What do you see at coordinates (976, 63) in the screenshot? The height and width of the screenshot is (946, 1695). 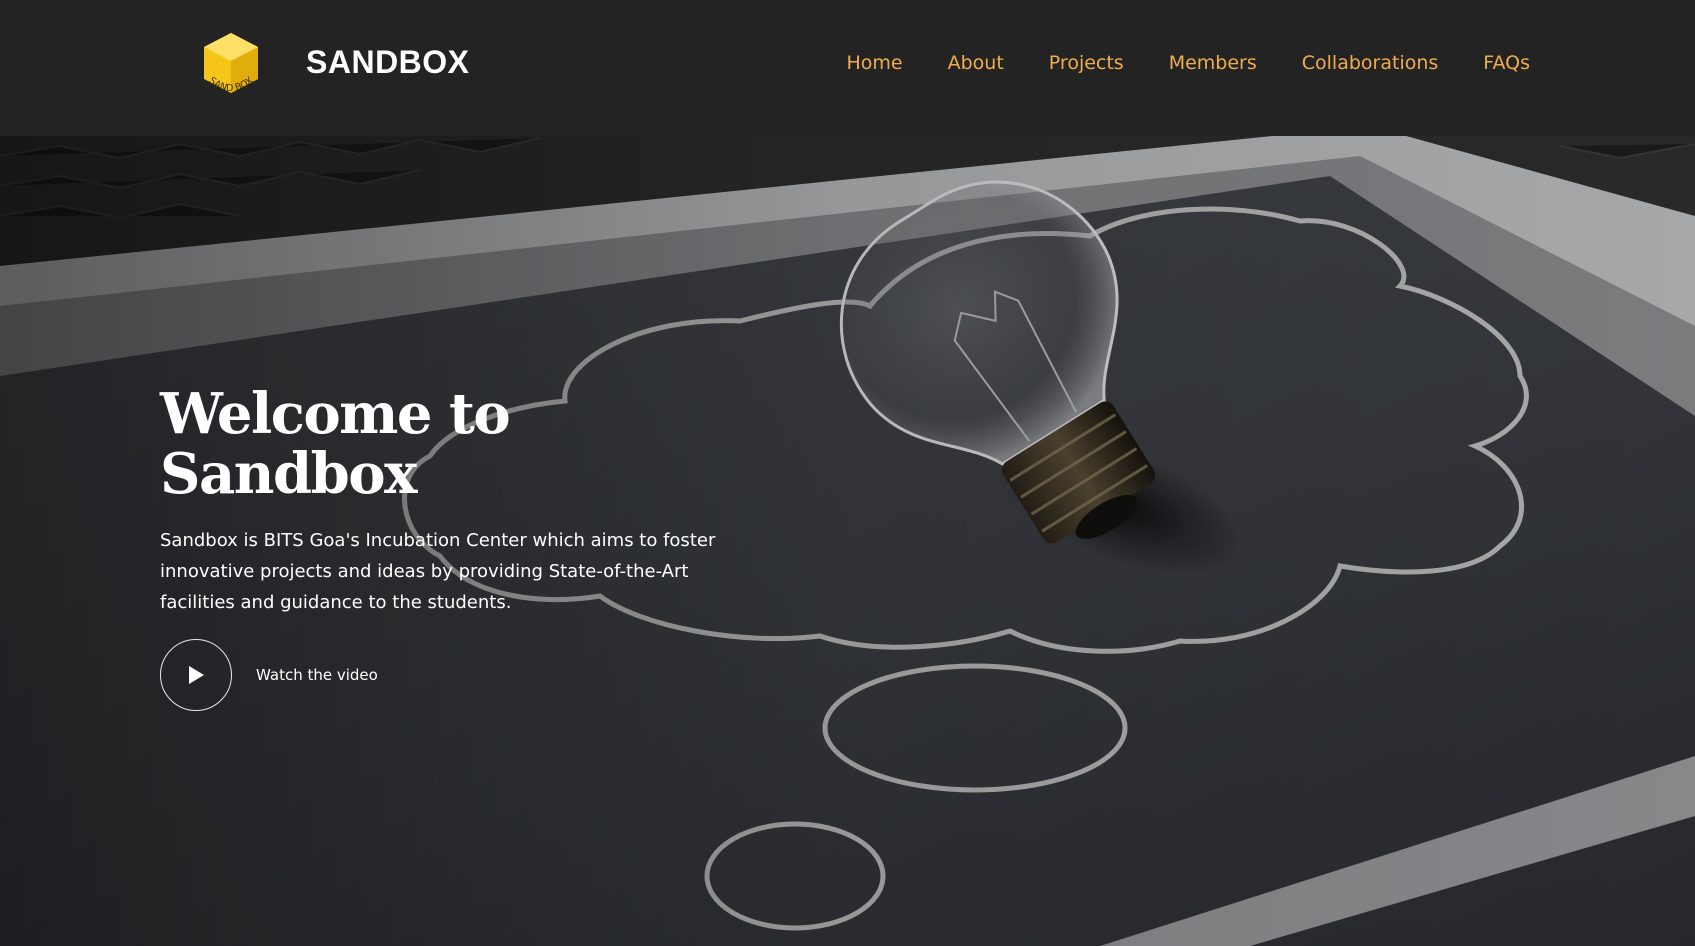 I see `nav-about: About` at bounding box center [976, 63].